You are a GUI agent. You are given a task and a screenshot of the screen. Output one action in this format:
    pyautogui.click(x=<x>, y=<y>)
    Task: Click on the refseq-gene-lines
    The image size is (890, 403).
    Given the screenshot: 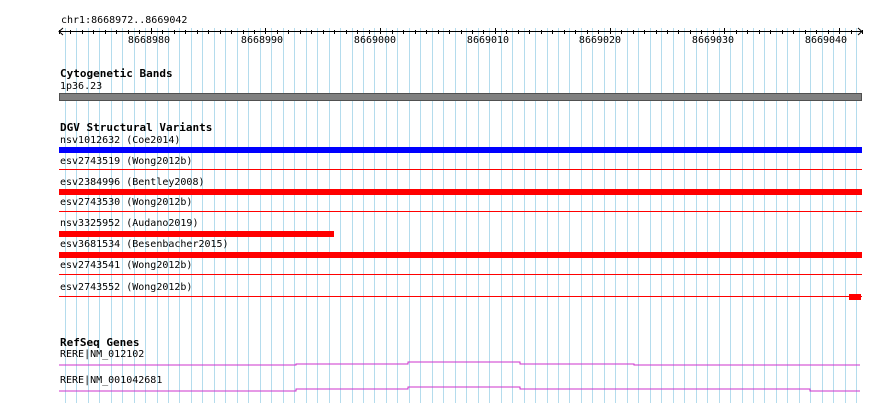 What is the action you would take?
    pyautogui.click(x=459, y=376)
    